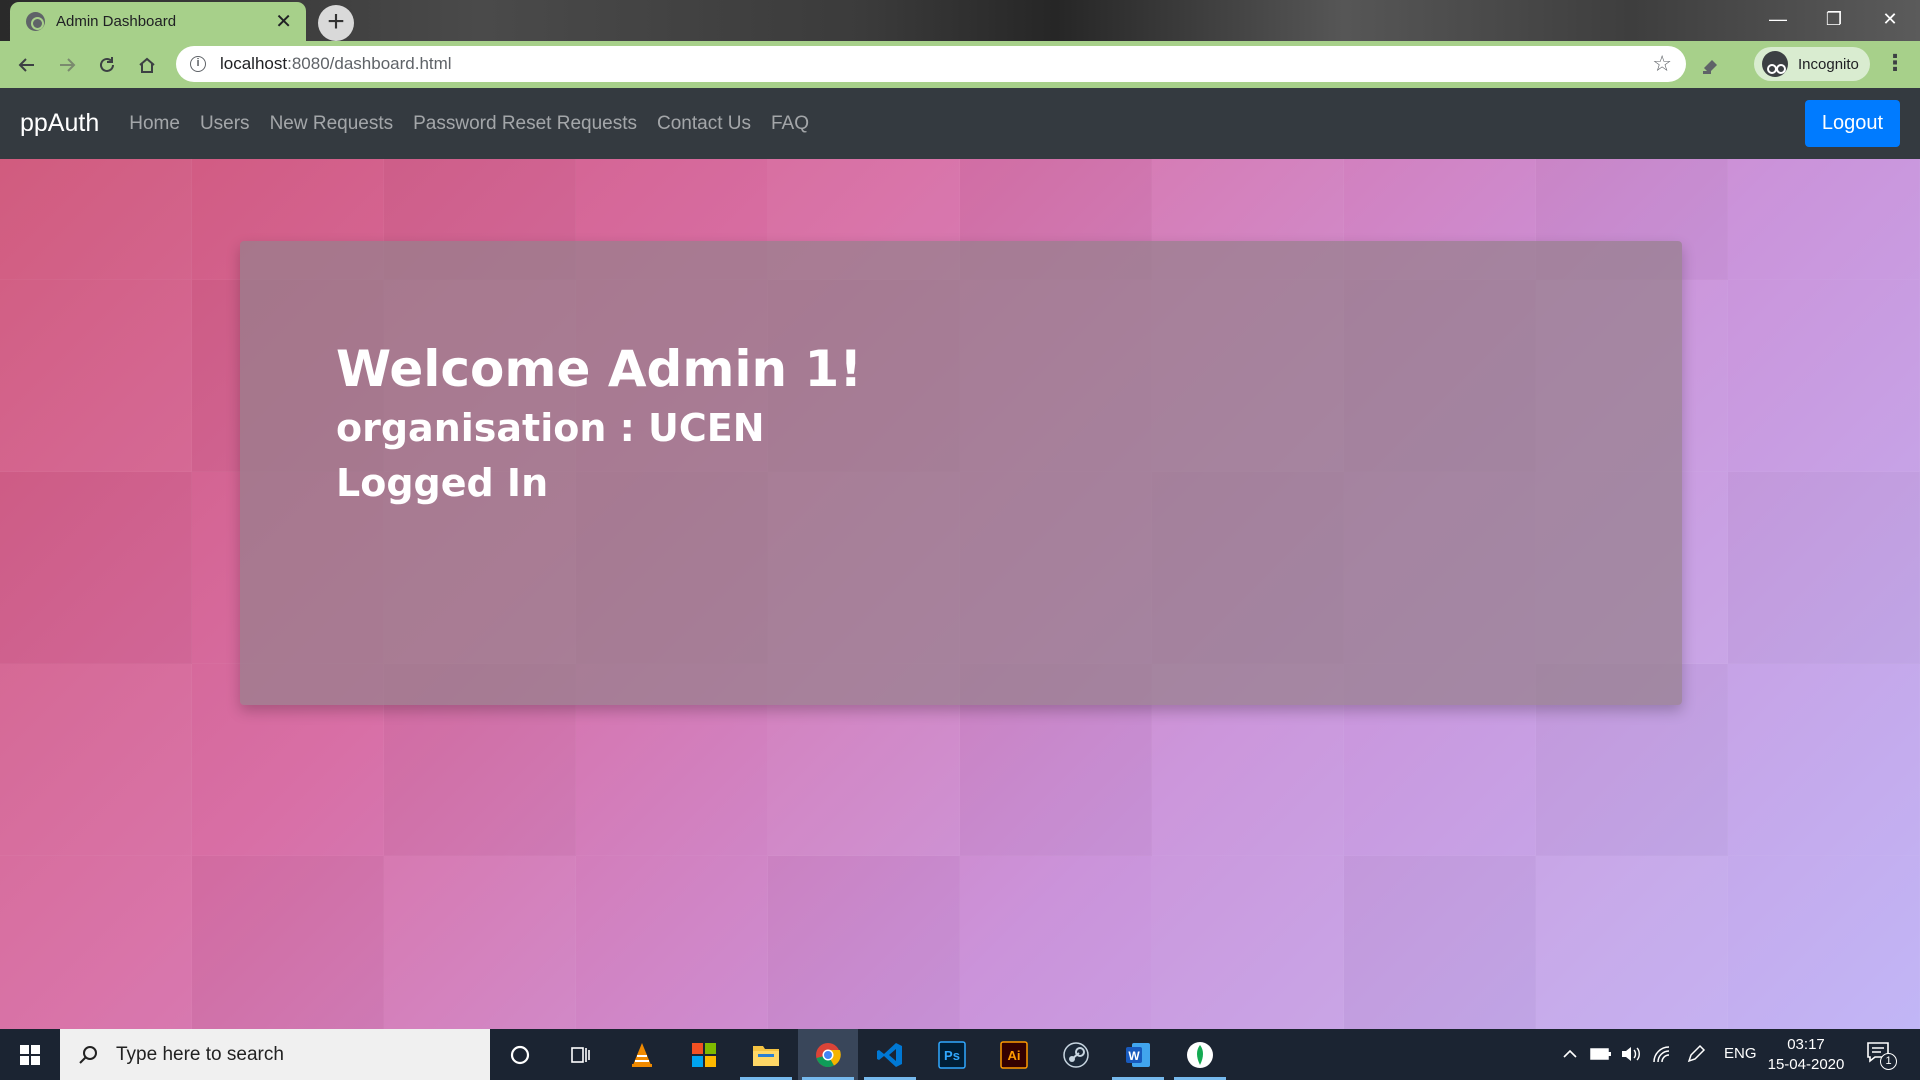 This screenshot has height=1080, width=1920. What do you see at coordinates (790, 124) in the screenshot?
I see `nav-link-faq: FAQ` at bounding box center [790, 124].